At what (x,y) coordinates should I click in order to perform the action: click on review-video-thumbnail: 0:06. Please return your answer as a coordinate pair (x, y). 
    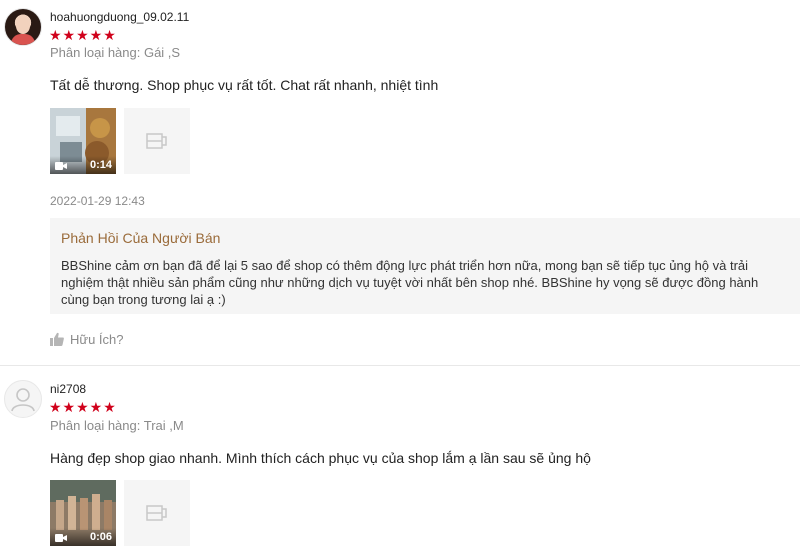
    Looking at the image, I should click on (83, 513).